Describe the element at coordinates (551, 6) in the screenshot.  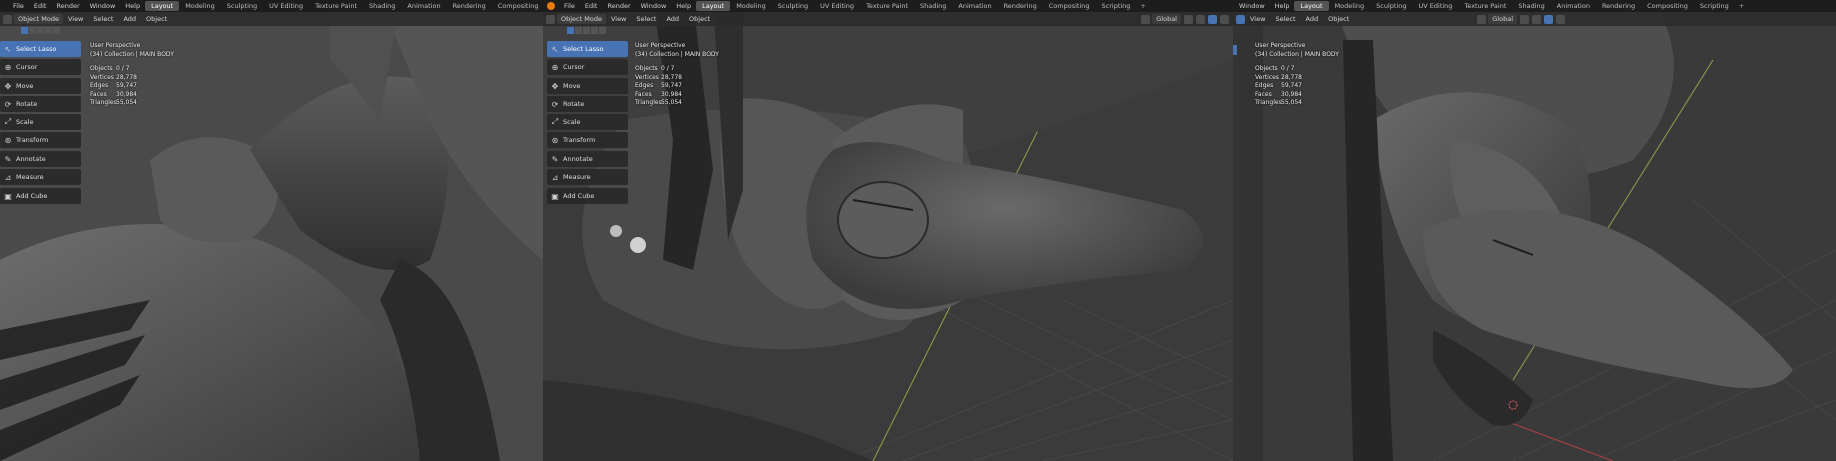
I see `blender-logo-icon` at that location.